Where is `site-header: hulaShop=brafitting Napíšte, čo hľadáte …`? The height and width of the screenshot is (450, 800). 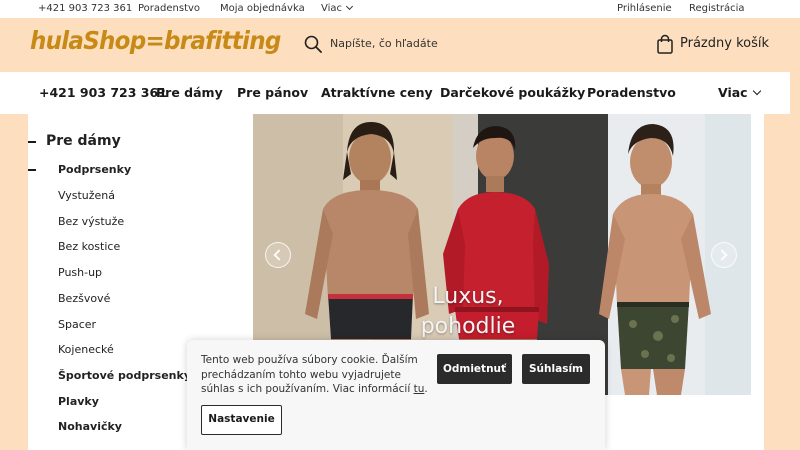
site-header: hulaShop=brafitting Napíšte, čo hľadáte … is located at coordinates (400, 45).